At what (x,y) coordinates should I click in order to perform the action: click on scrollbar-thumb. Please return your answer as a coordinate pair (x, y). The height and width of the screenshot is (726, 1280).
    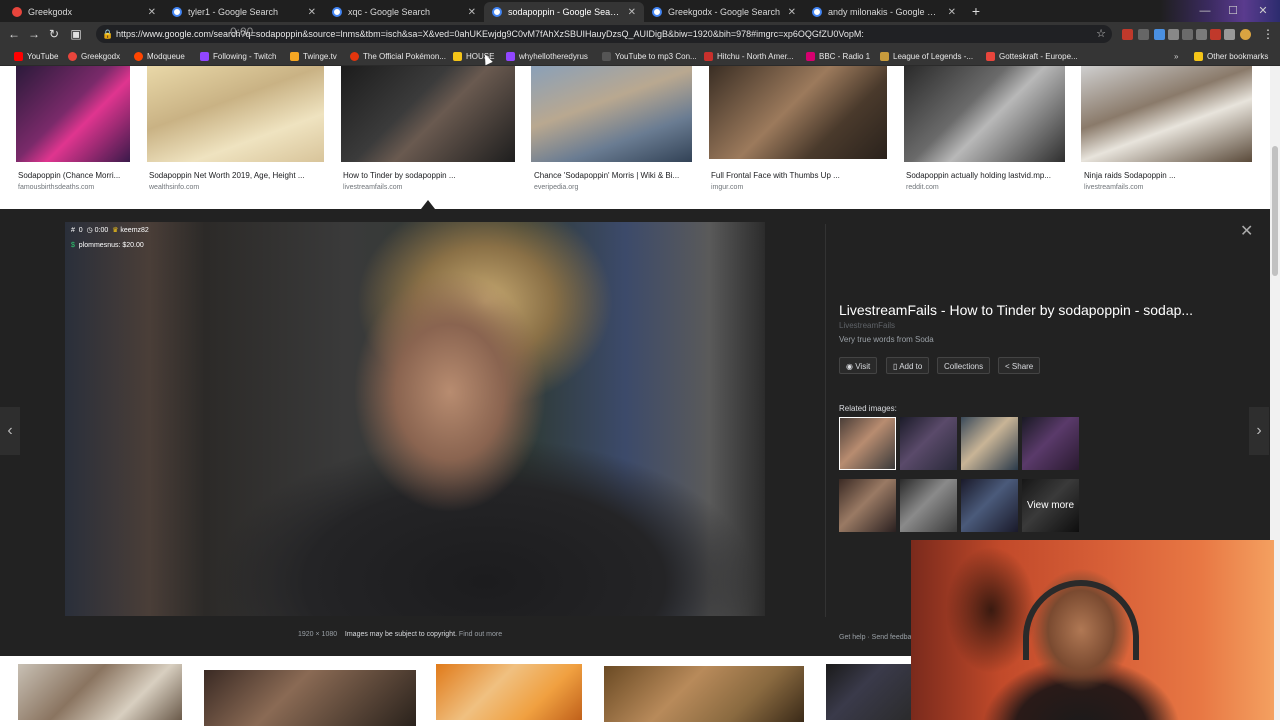
    Looking at the image, I should click on (1275, 211).